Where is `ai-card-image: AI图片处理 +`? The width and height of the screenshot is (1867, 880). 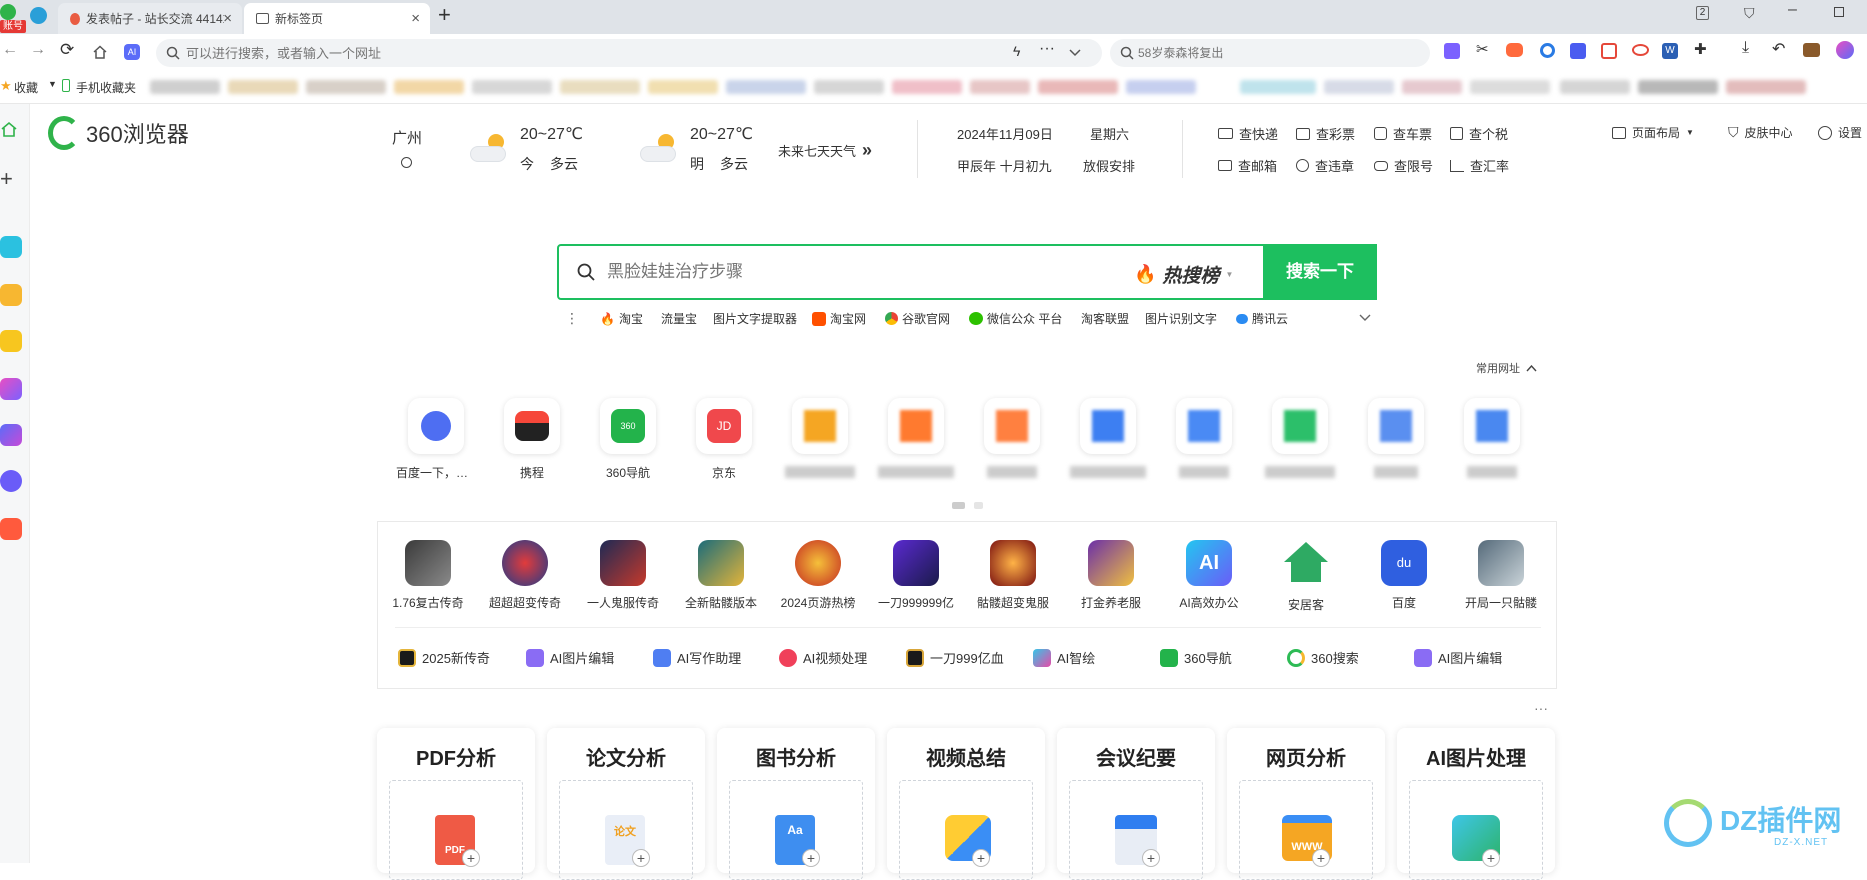
ai-card-image: AI图片处理 + is located at coordinates (1476, 804).